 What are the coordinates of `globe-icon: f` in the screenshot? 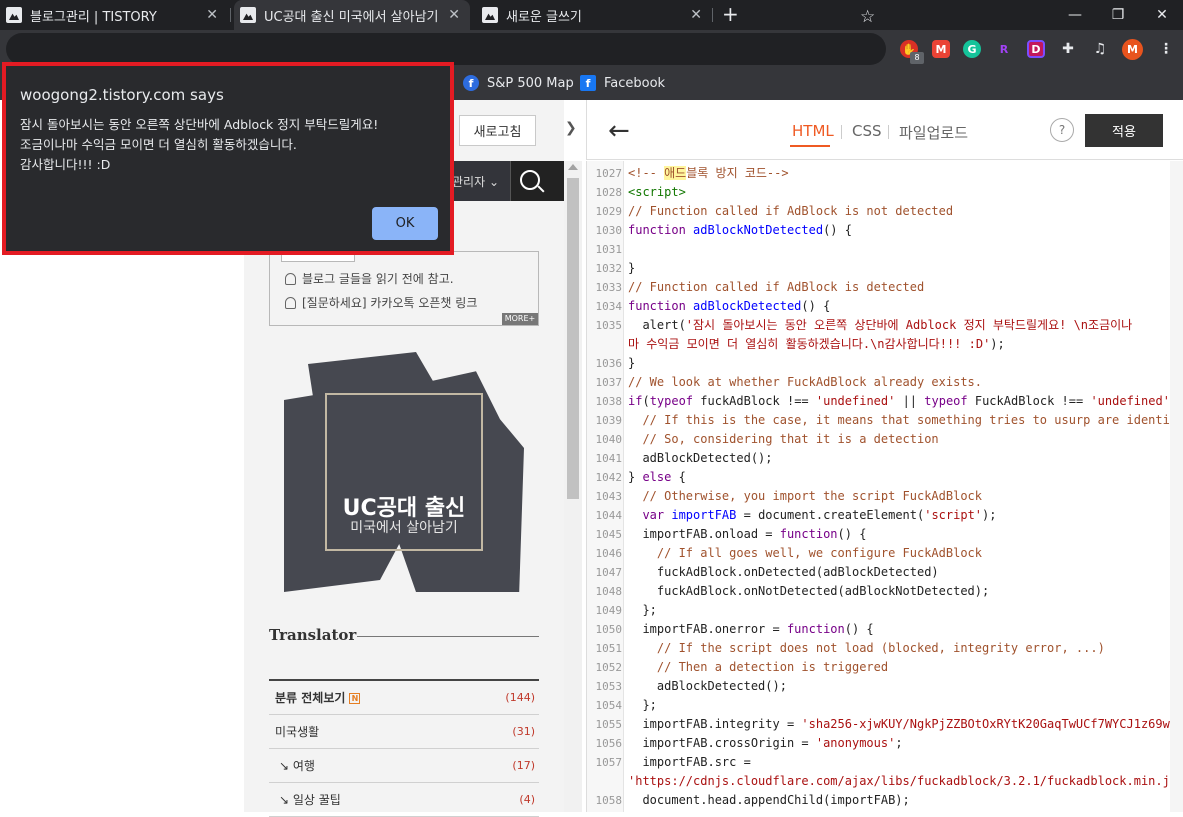 It's located at (471, 83).